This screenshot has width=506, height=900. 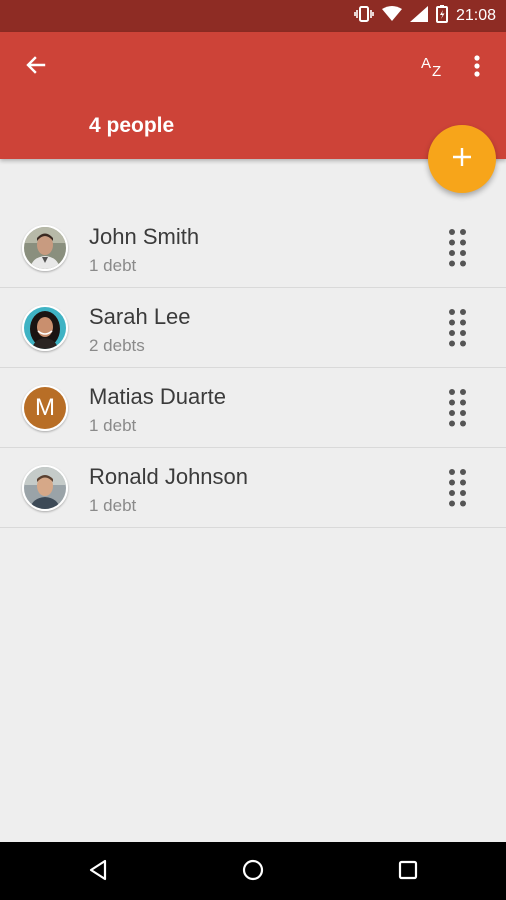 I want to click on sort-button: A Z, so click(x=433, y=68).